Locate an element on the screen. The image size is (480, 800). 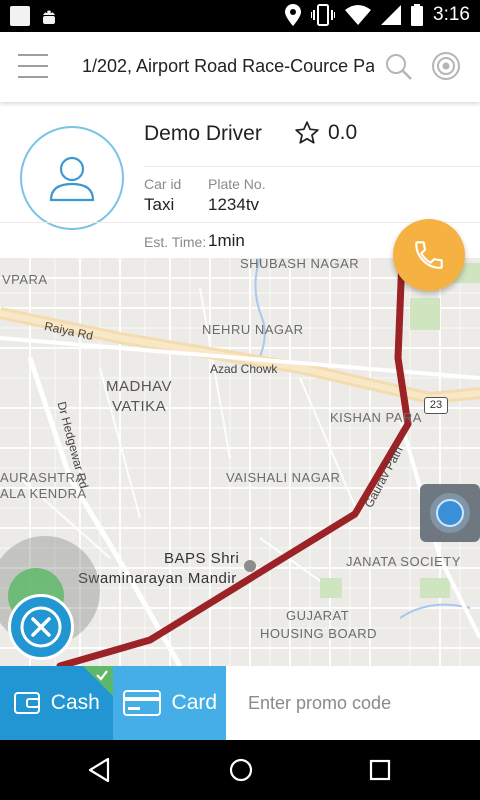
notification-square-icon is located at coordinates (20, 16).